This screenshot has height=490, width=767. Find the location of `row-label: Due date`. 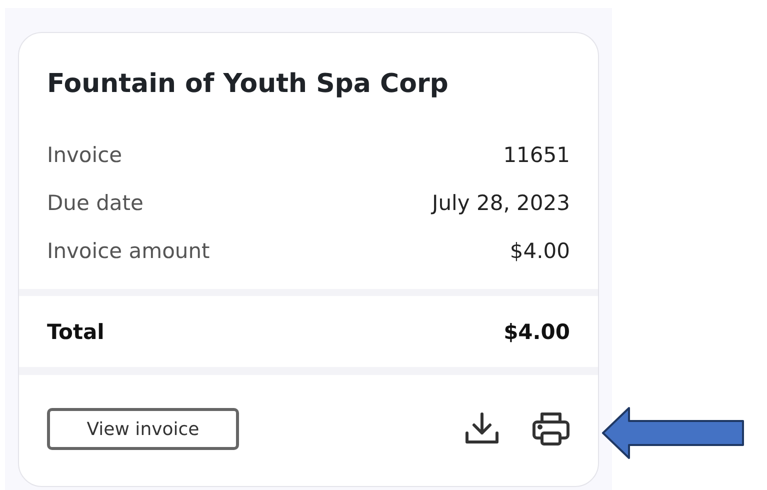

row-label: Due date is located at coordinates (95, 203).